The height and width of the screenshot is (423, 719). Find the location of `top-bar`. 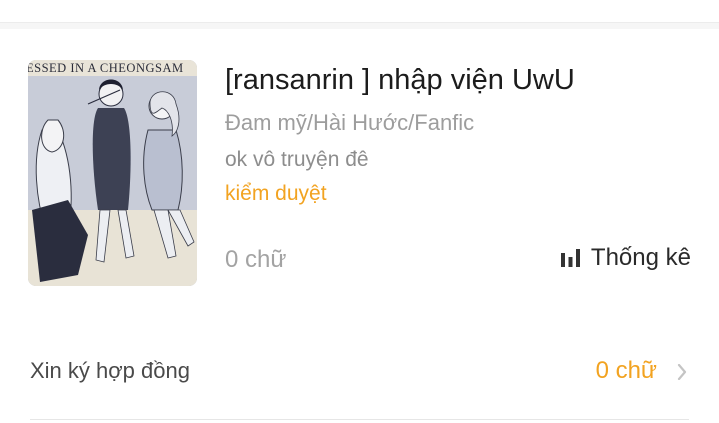

top-bar is located at coordinates (359, 11).